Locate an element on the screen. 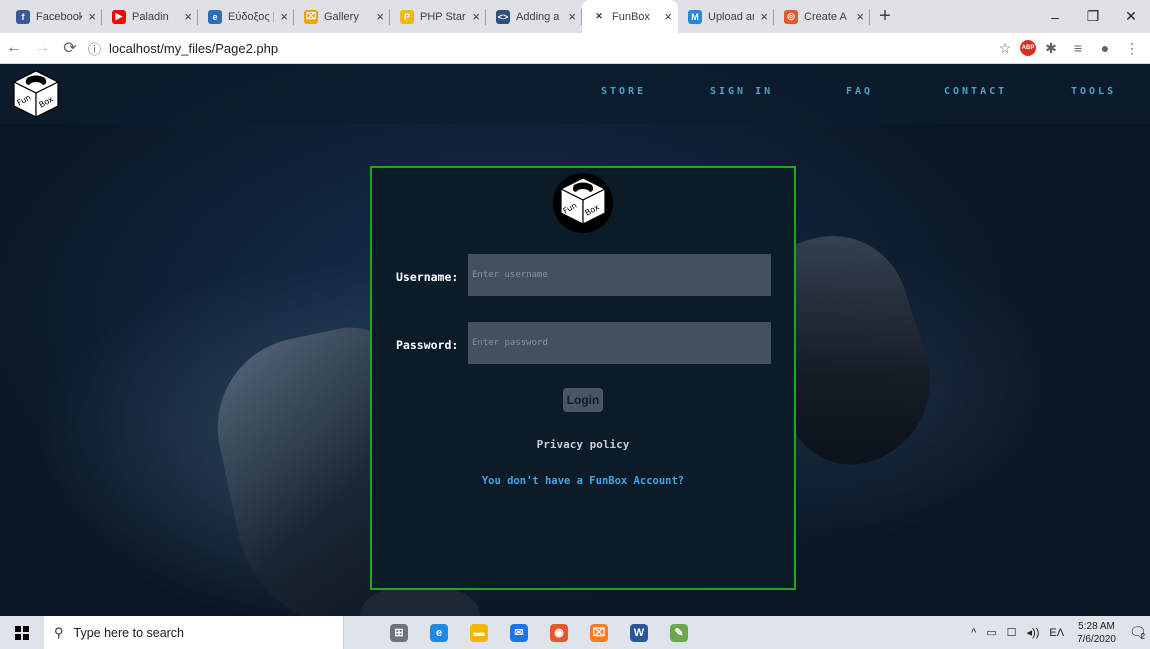 Image resolution: width=1150 pixels, height=649 pixels. xampp-taskbar-button: ⌧ is located at coordinates (599, 632).